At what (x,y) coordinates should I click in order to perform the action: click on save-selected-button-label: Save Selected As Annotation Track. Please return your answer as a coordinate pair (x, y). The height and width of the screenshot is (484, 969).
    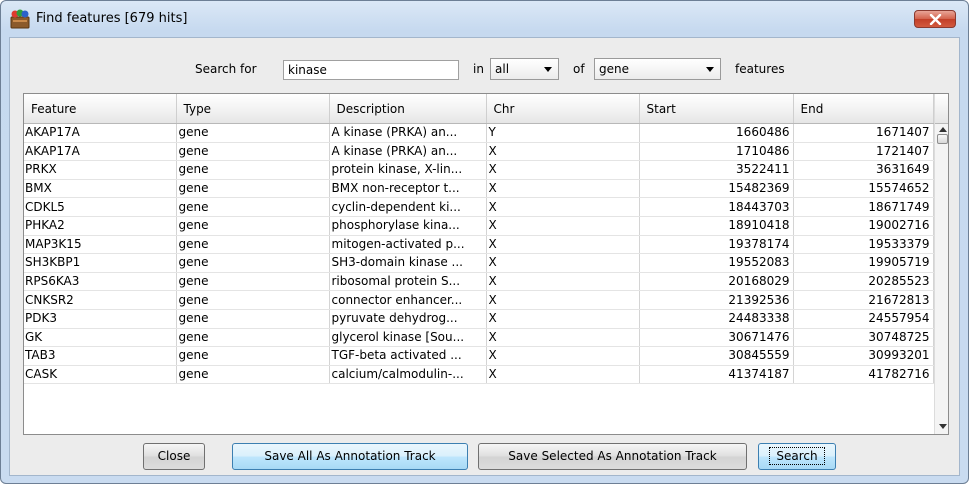
    Looking at the image, I should click on (612, 456).